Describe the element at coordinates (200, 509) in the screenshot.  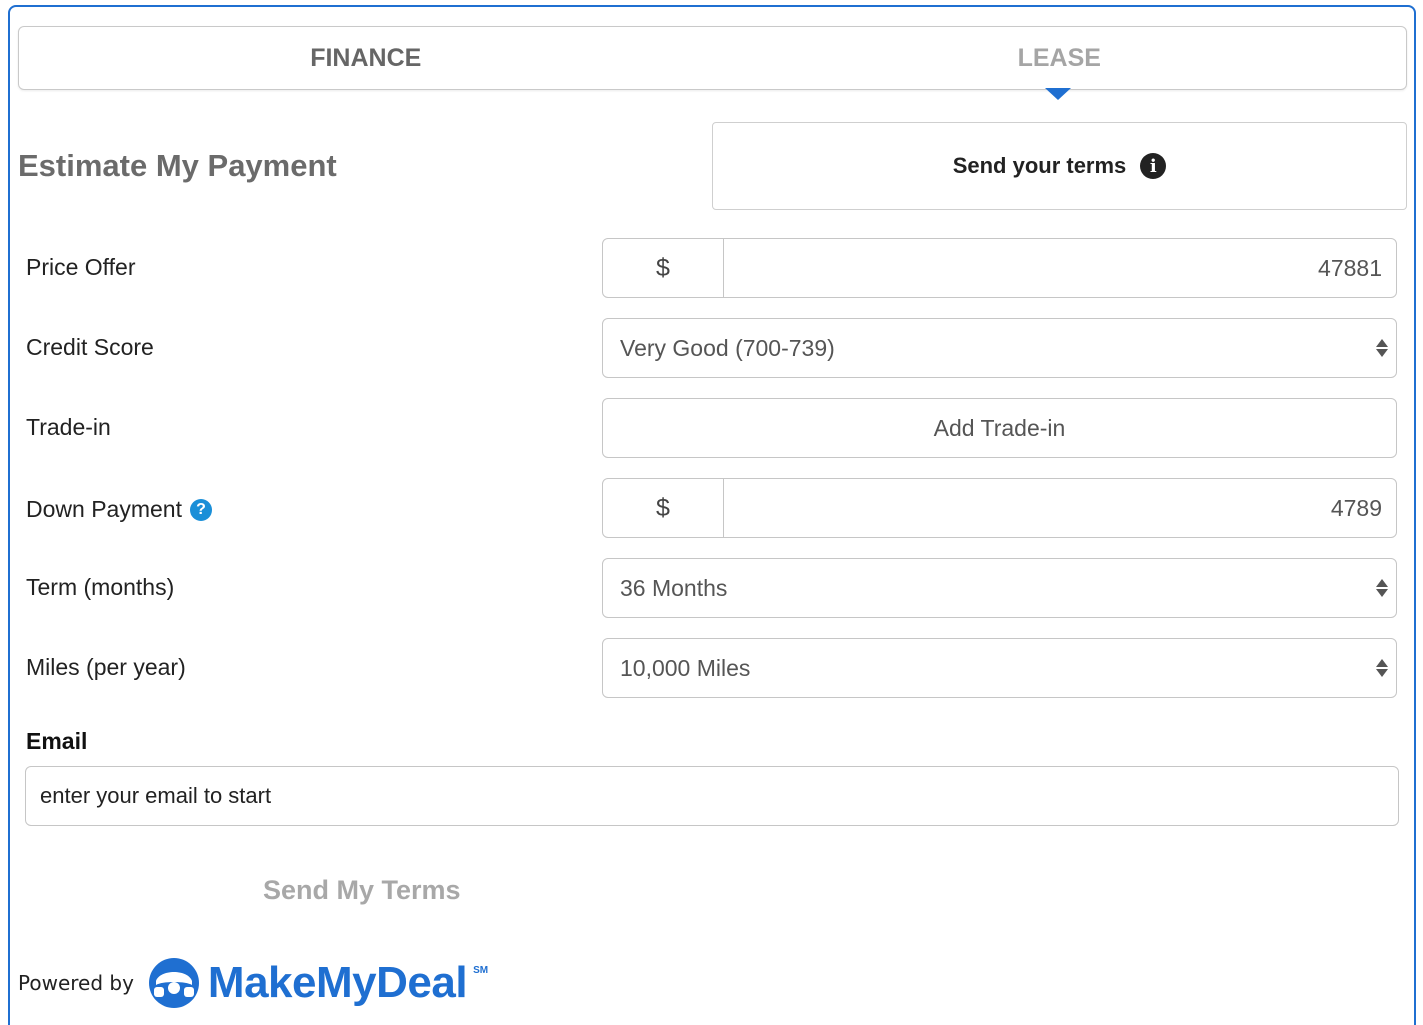
I see `help-icon: ?` at that location.